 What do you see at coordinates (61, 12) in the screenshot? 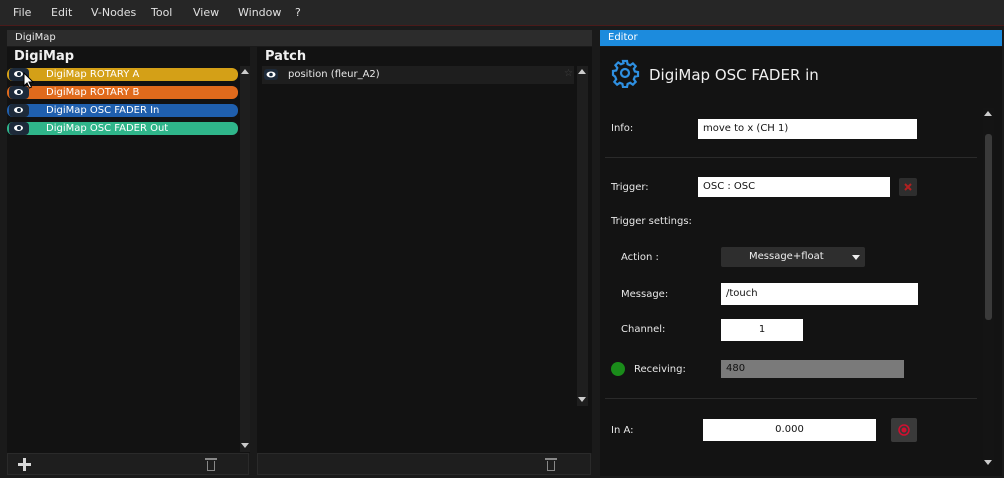
I see `menu-edit: Edit` at bounding box center [61, 12].